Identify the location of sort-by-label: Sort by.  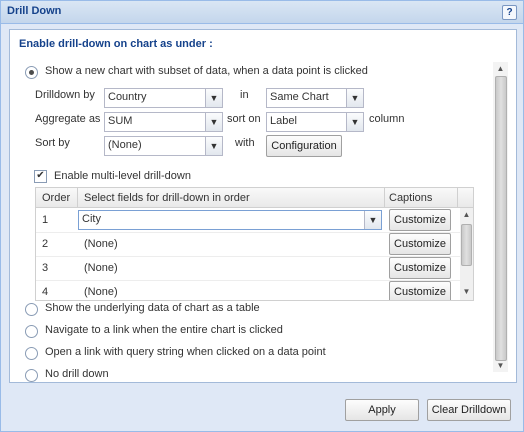
(52, 143).